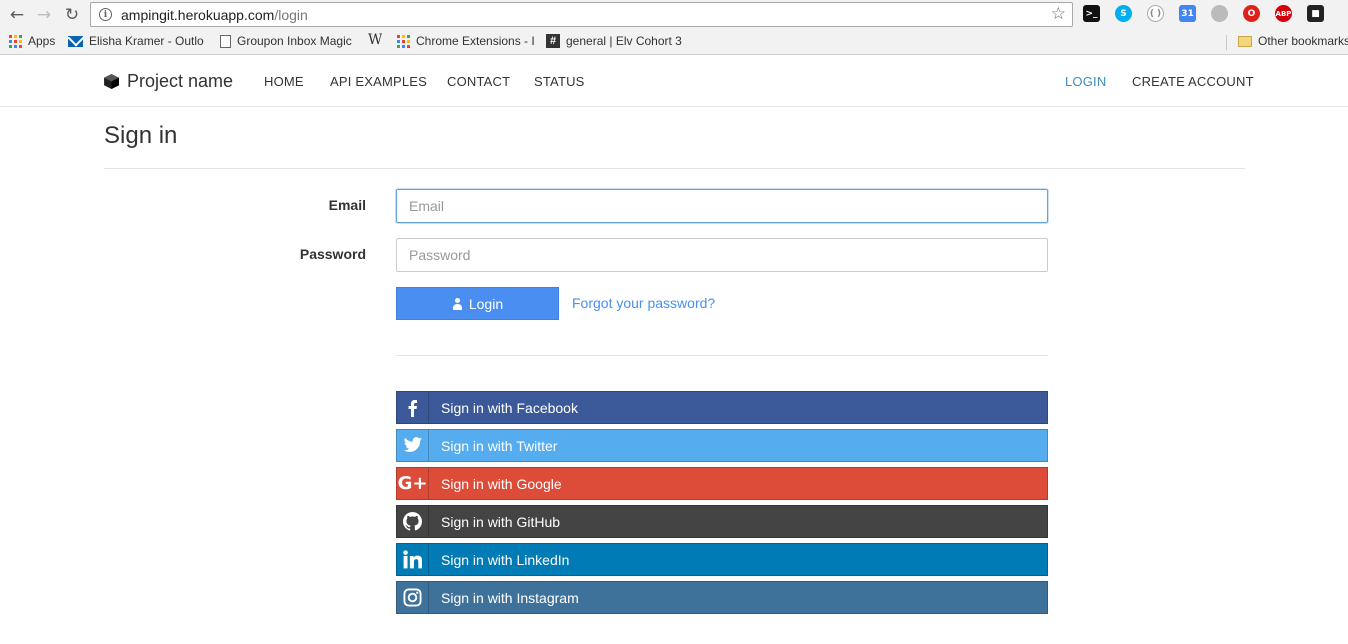  What do you see at coordinates (465, 41) in the screenshot?
I see `bookmark-chrome-extensions: Chrome Extensions - I` at bounding box center [465, 41].